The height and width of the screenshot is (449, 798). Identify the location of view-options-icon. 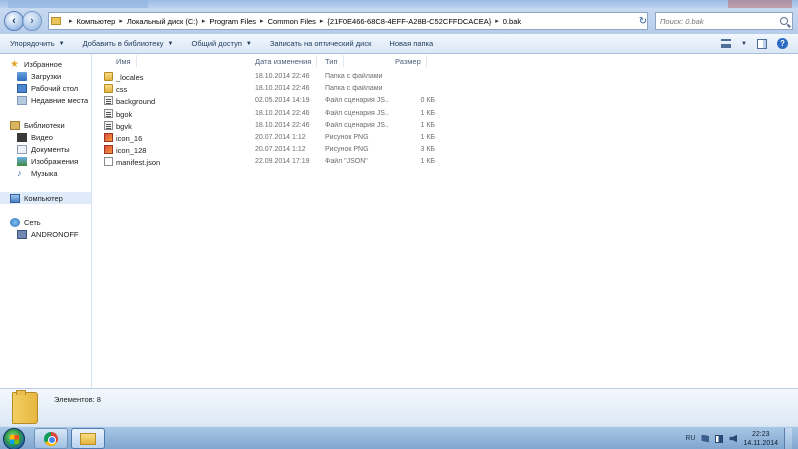
(726, 43).